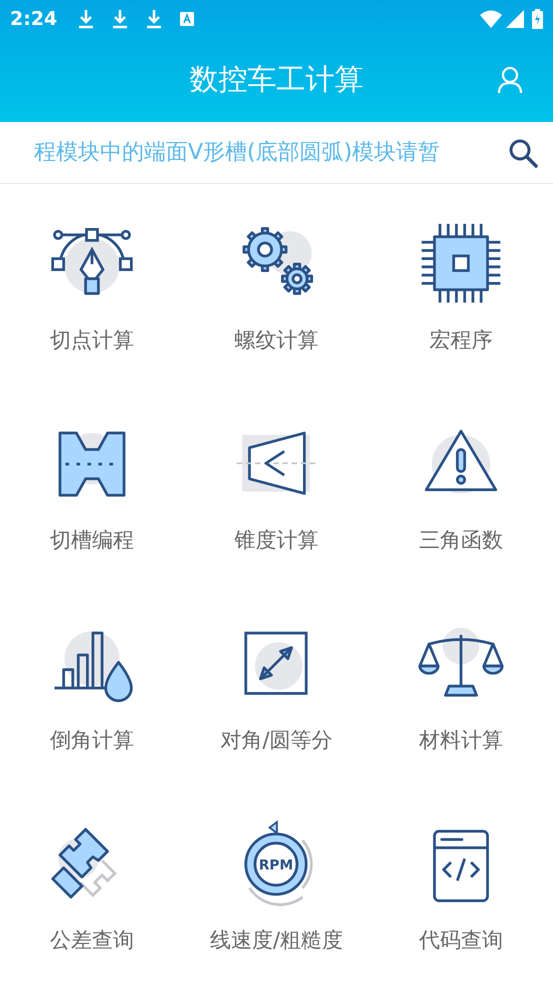 Image resolution: width=553 pixels, height=984 pixels. I want to click on module-label: 切点计算, so click(92, 340).